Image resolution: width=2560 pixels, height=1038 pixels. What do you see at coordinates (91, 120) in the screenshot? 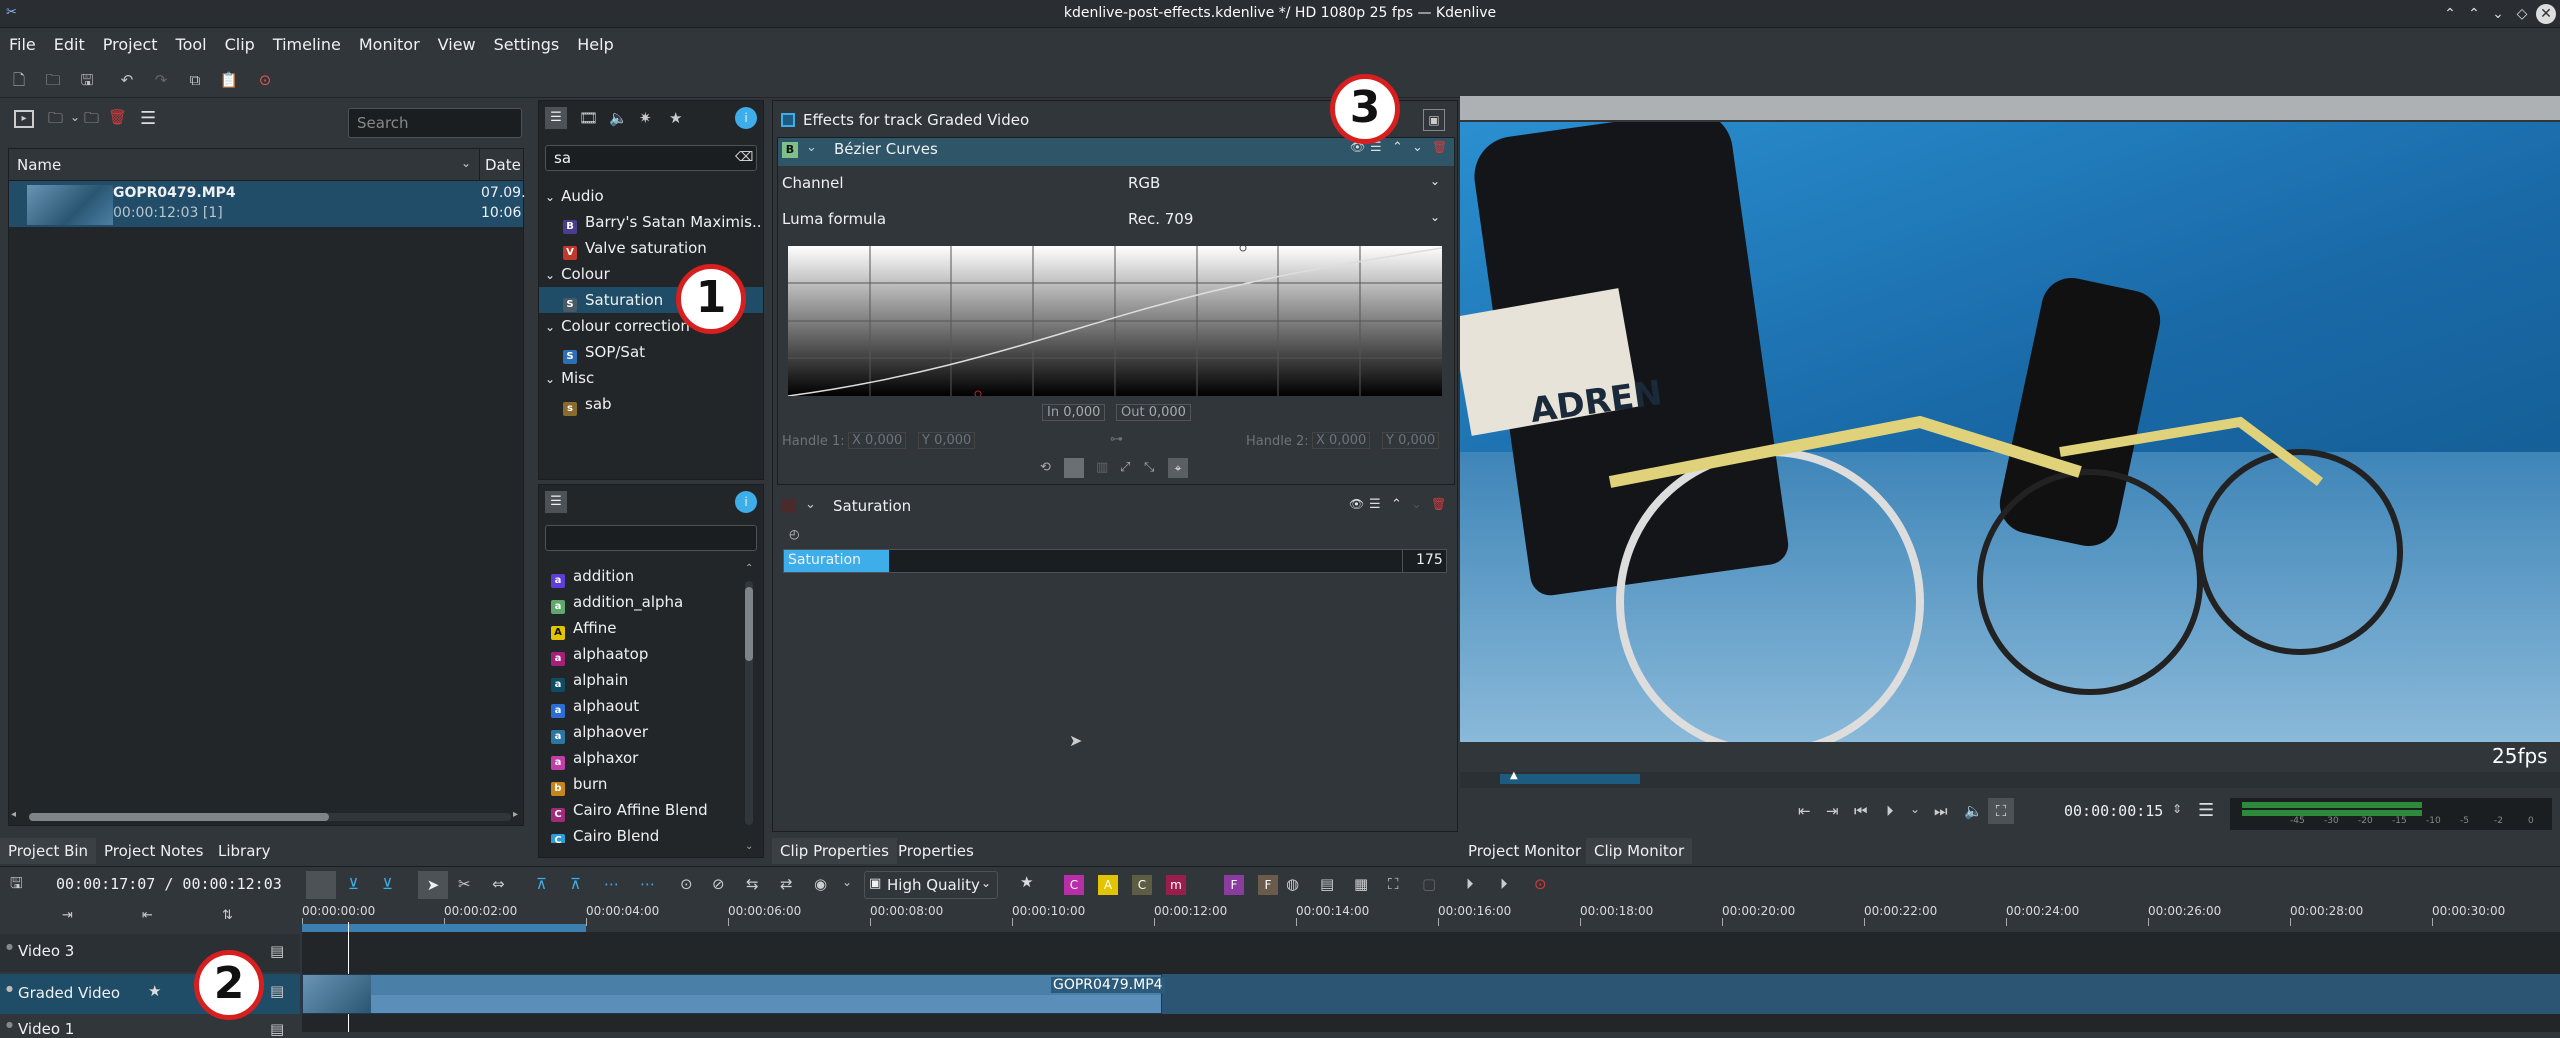
I see `clip-folder-icon: 🗀` at bounding box center [91, 120].